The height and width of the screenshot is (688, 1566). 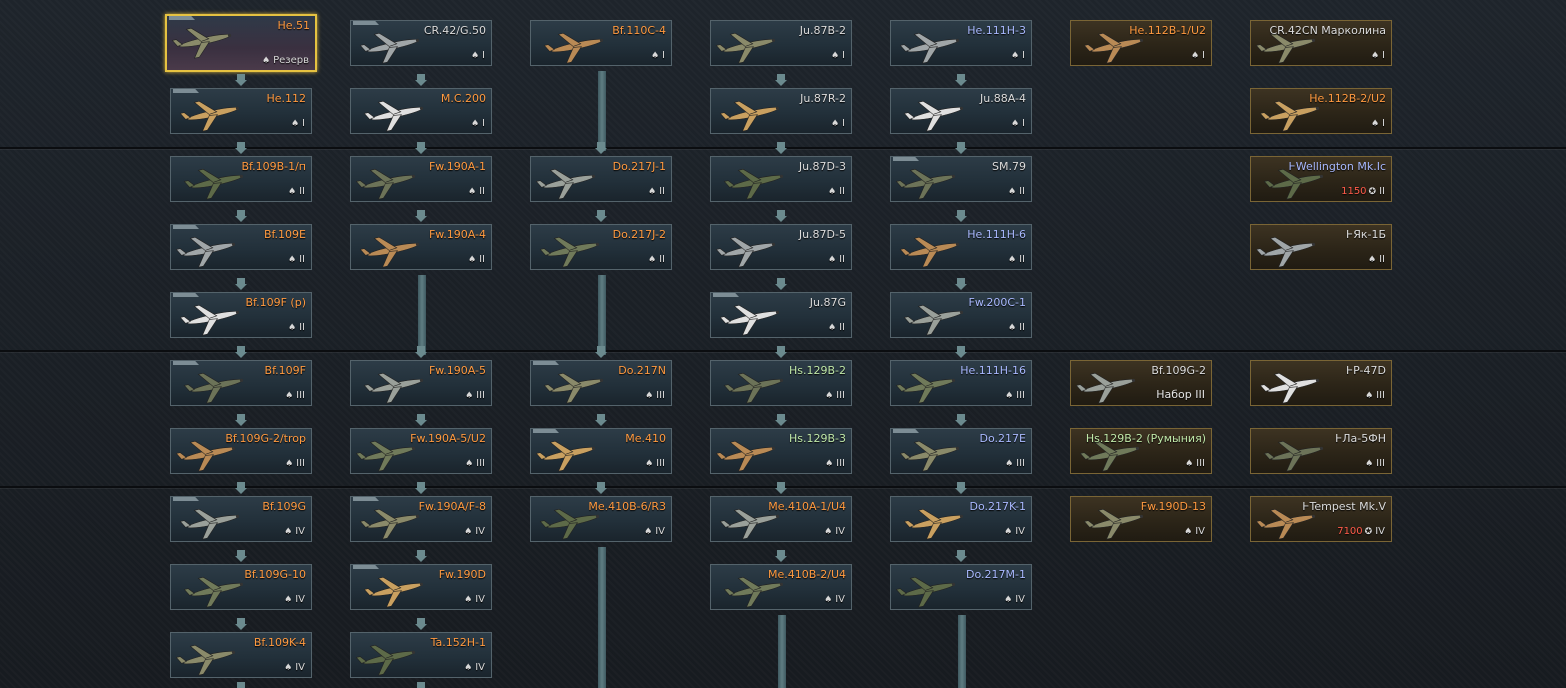 What do you see at coordinates (1361, 531) in the screenshot?
I see `vehicle-rank: 7100 ✪ IV` at bounding box center [1361, 531].